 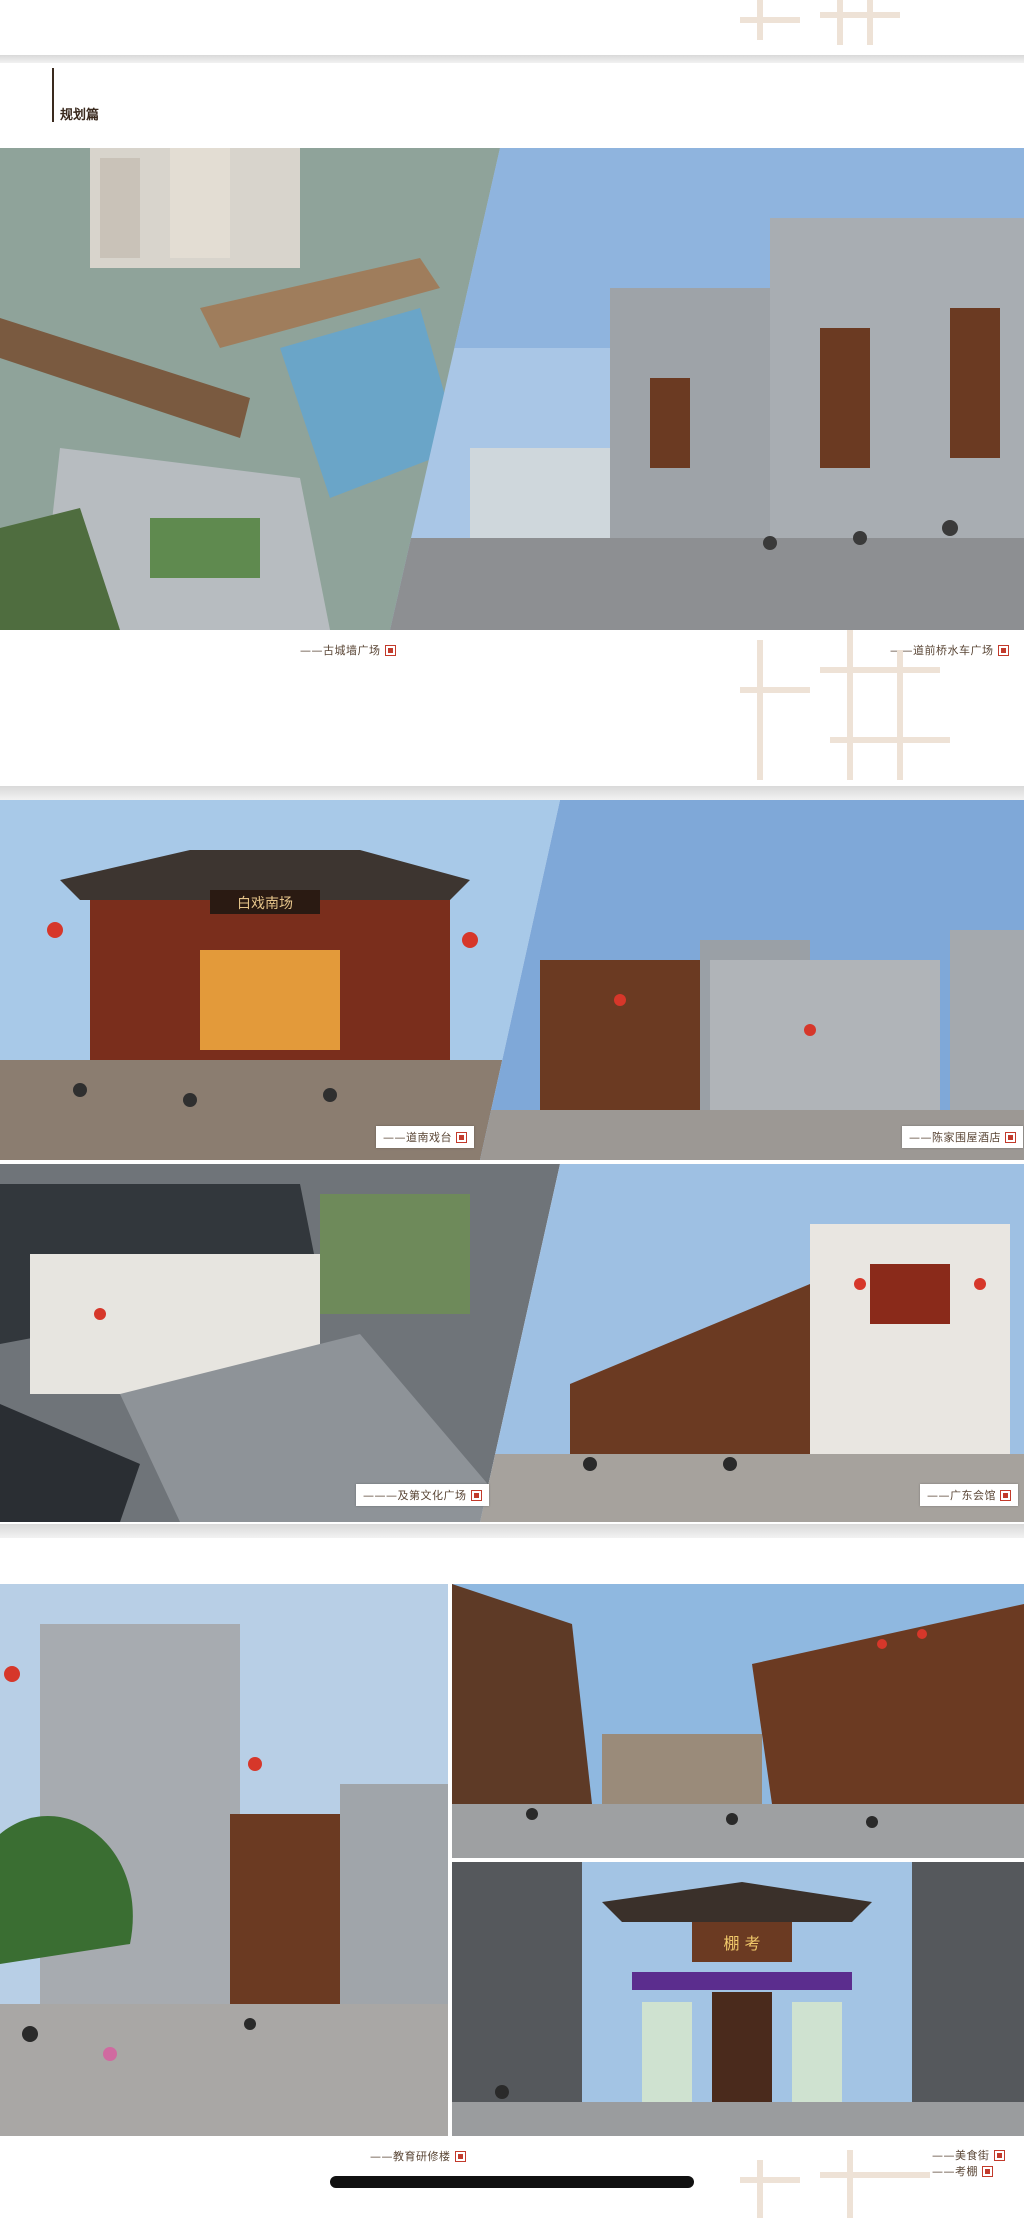 I want to click on caption-ancient-wall-plaza: ——古城墙广场, so click(x=348, y=650).